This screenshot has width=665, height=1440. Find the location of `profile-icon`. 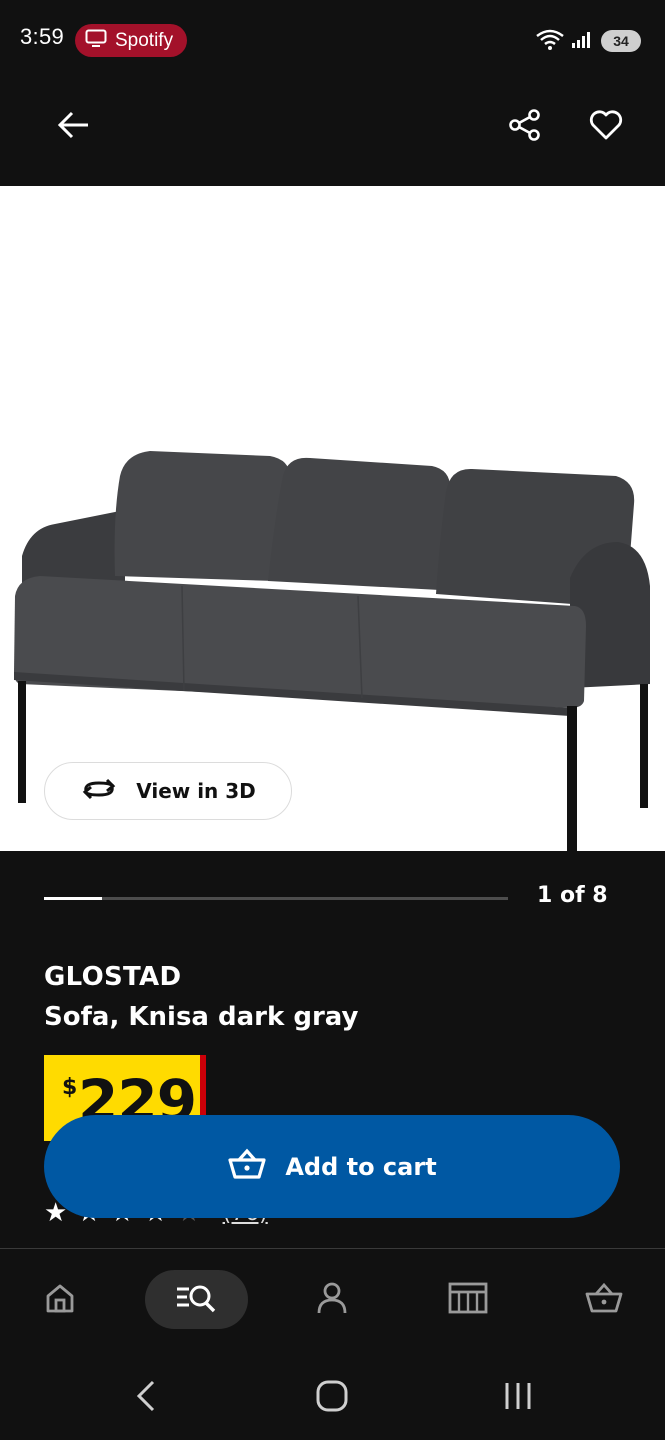

profile-icon is located at coordinates (332, 1300).